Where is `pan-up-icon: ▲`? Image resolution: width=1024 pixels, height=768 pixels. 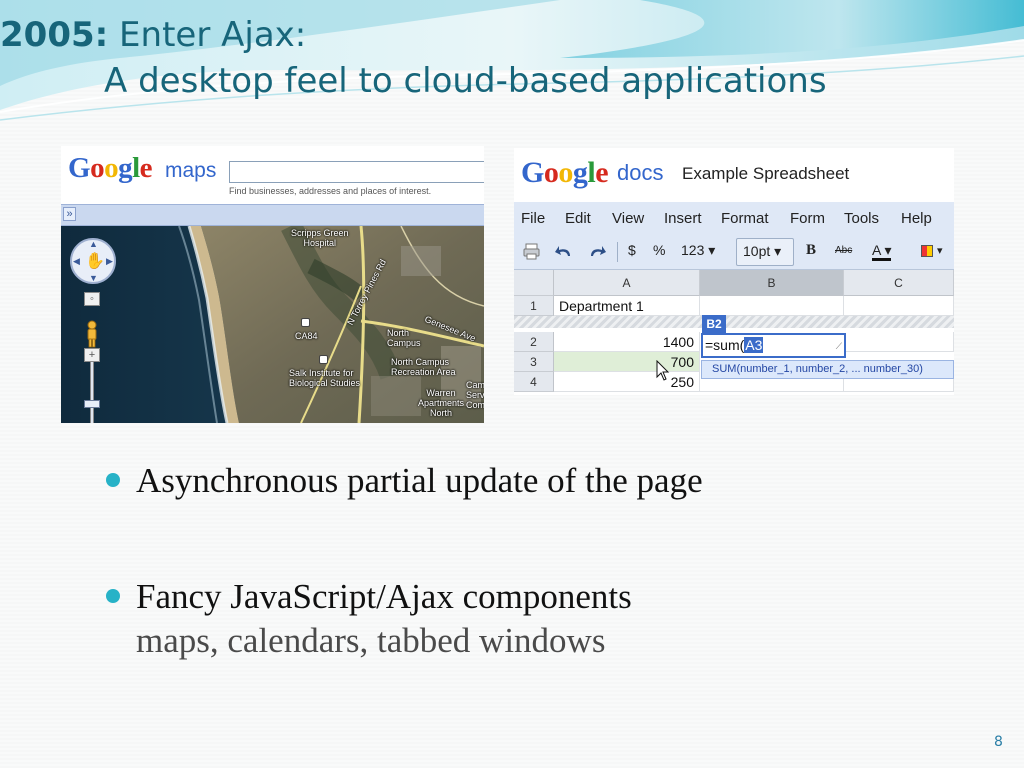 pan-up-icon: ▲ is located at coordinates (93, 244).